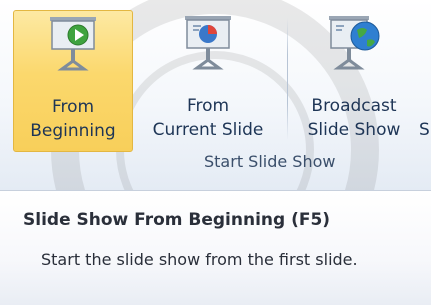 Image resolution: width=431 pixels, height=305 pixels. I want to click on ribbon-separator, so click(287, 79).